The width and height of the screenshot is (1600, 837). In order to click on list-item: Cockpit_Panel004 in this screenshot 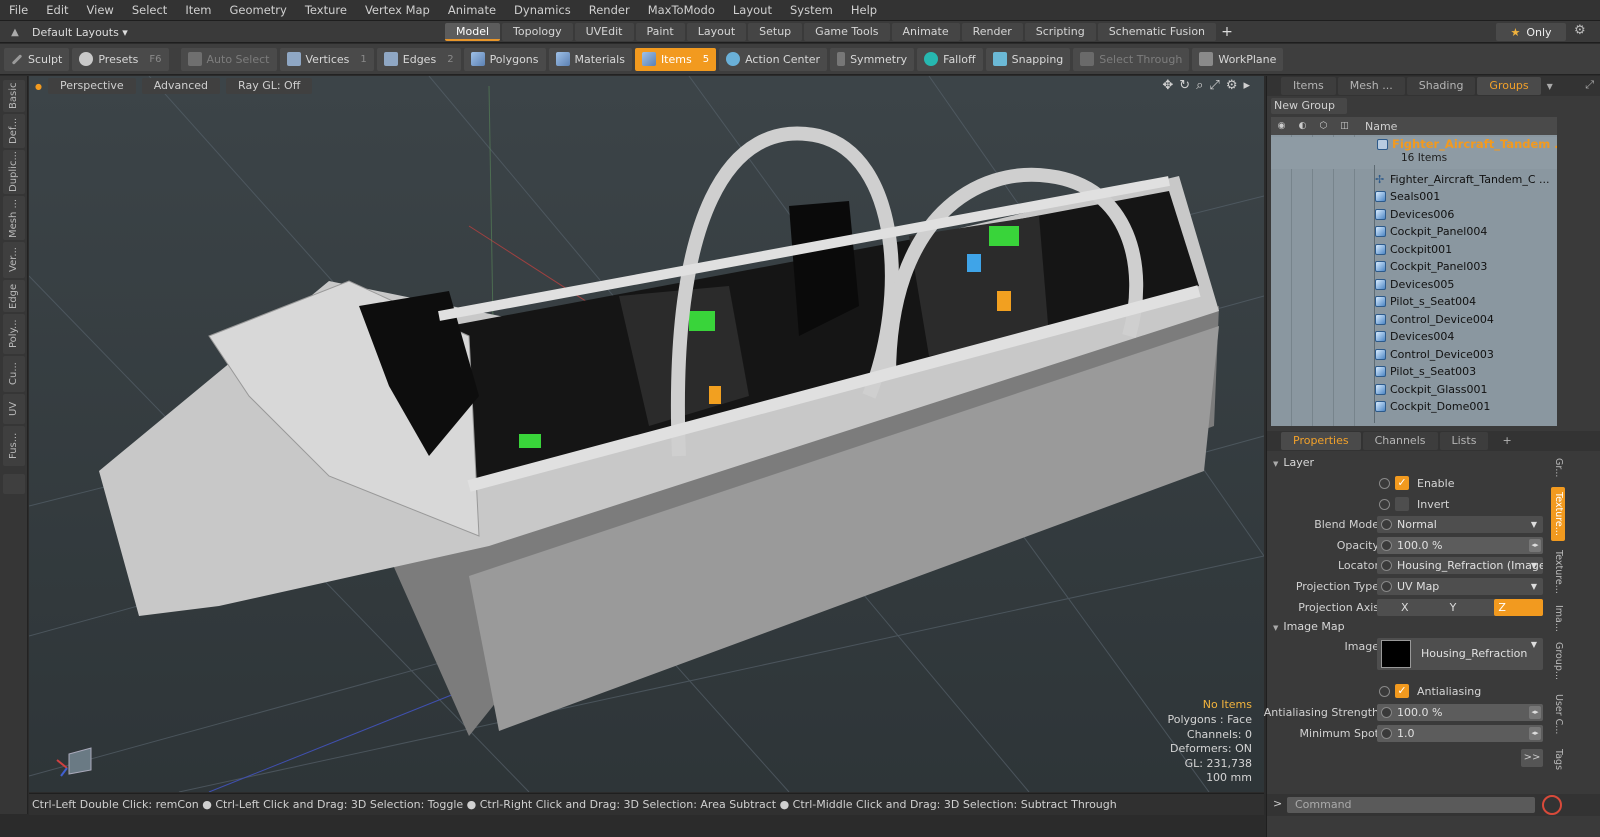, I will do `click(1431, 231)`.